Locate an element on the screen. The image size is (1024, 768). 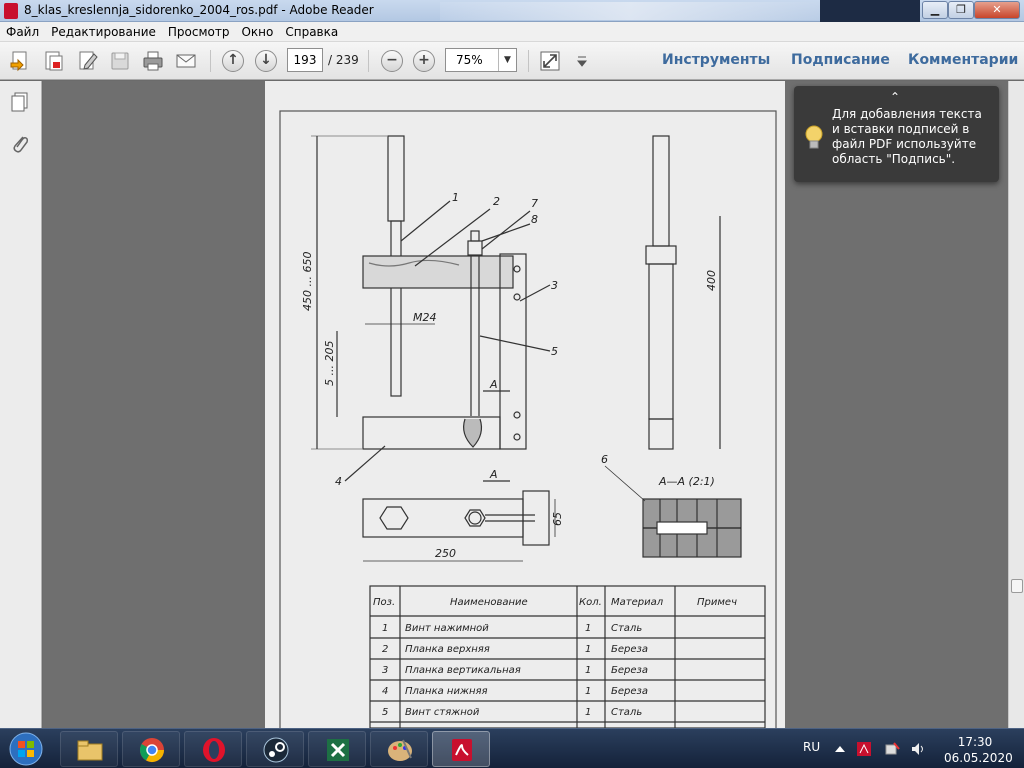
taskbar-chrome is located at coordinates (151, 749).